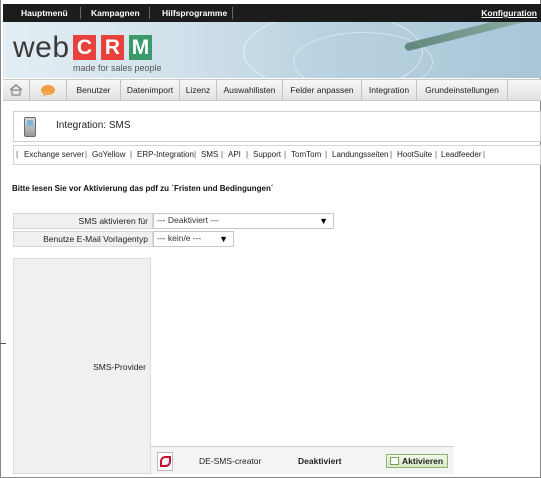 This screenshot has height=478, width=541. What do you see at coordinates (209, 154) in the screenshot?
I see `link-sms: SMS` at bounding box center [209, 154].